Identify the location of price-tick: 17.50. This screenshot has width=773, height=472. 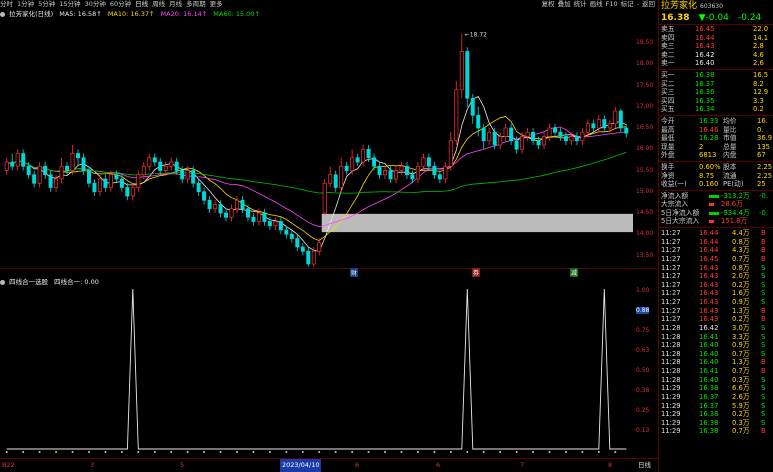
(645, 85).